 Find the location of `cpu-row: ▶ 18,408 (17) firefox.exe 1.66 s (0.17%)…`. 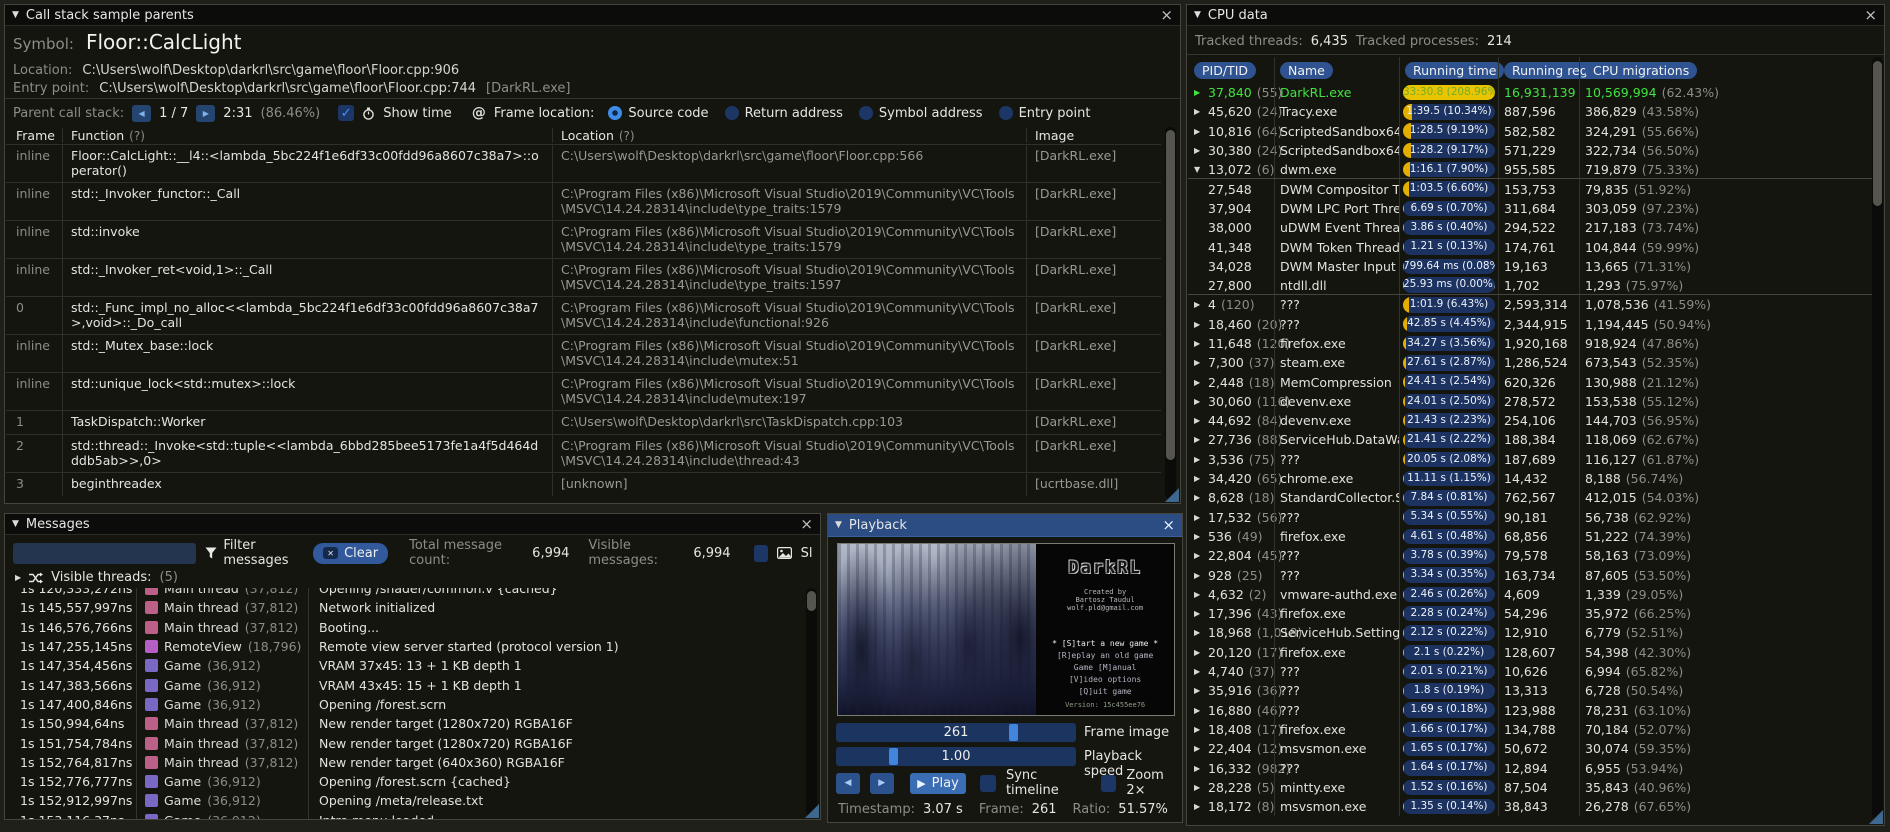

cpu-row: ▶ 18,408 (17) firefox.exe 1.66 s (0.17%)… is located at coordinates (1531, 729).